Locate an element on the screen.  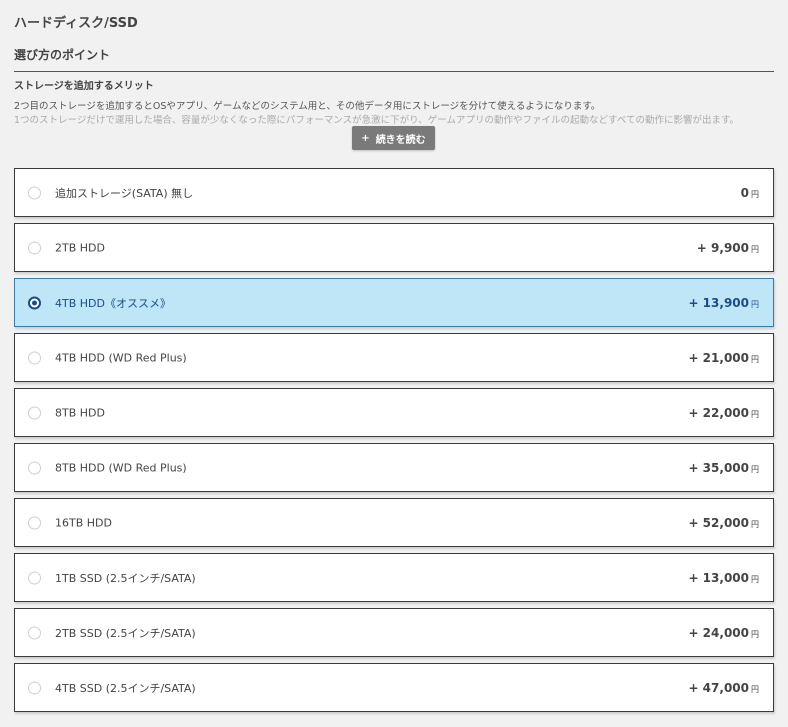
section-heading: 選び方のポイント is located at coordinates (394, 59).